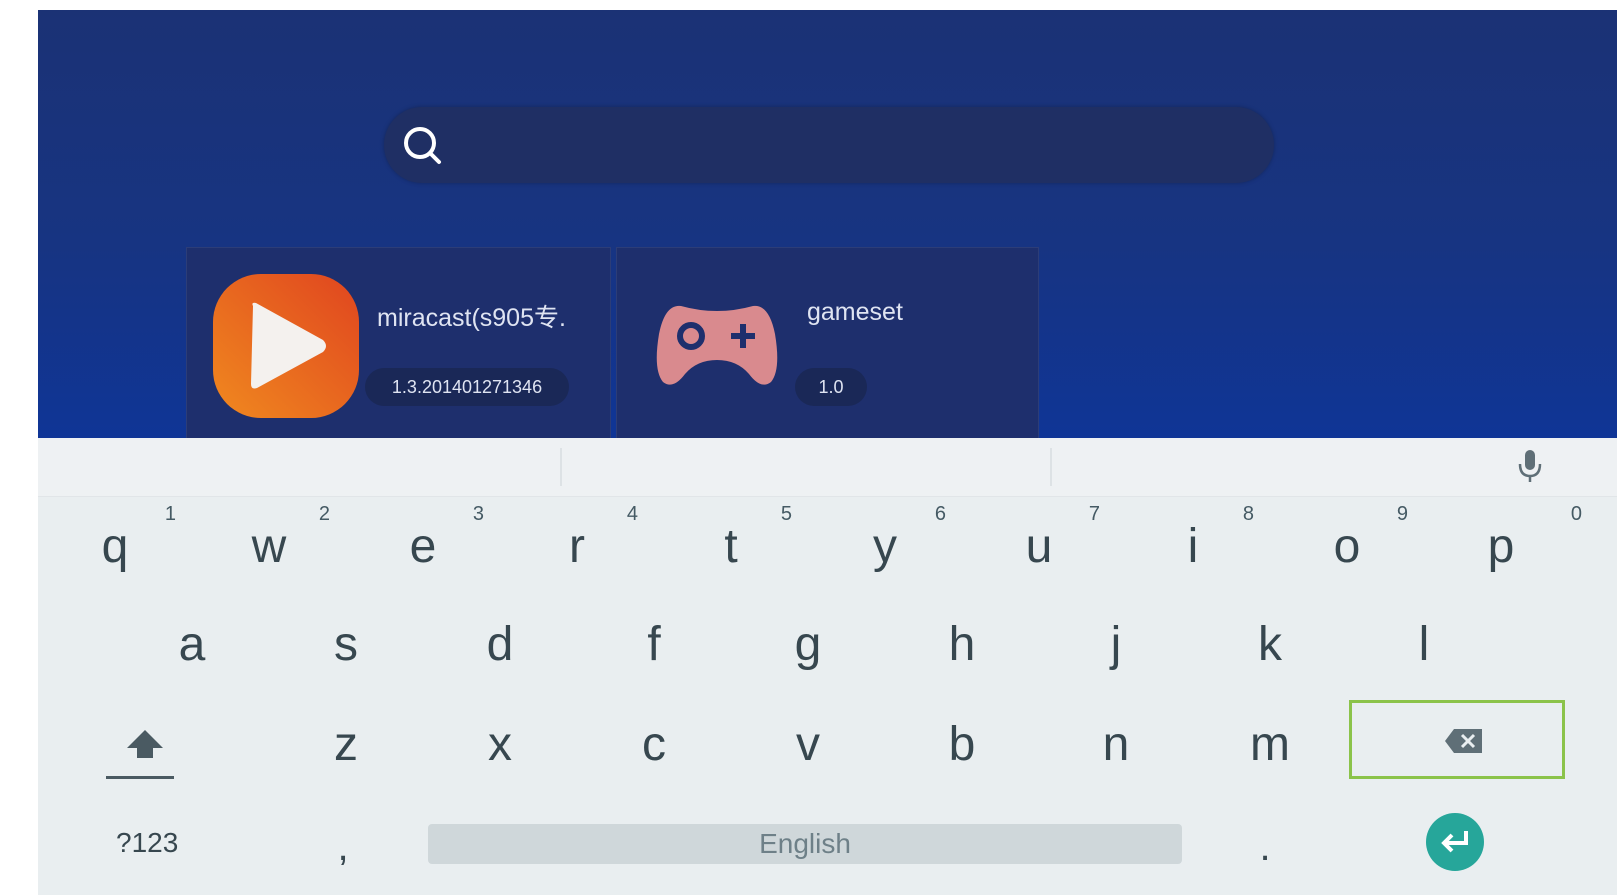  Describe the element at coordinates (1270, 645) in the screenshot. I see `key-k: k` at that location.